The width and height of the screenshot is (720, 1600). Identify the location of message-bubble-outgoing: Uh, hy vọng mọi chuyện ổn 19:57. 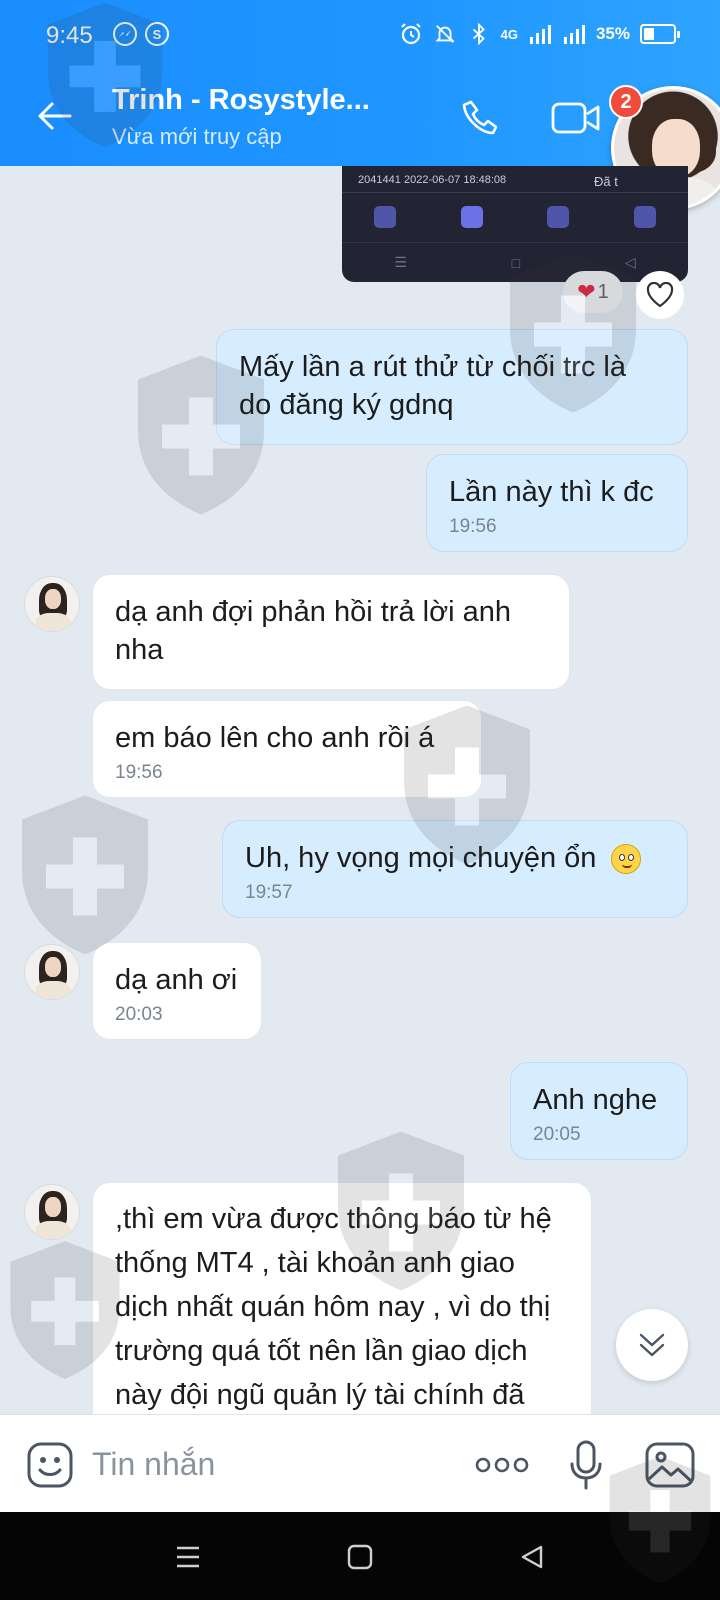
(455, 869).